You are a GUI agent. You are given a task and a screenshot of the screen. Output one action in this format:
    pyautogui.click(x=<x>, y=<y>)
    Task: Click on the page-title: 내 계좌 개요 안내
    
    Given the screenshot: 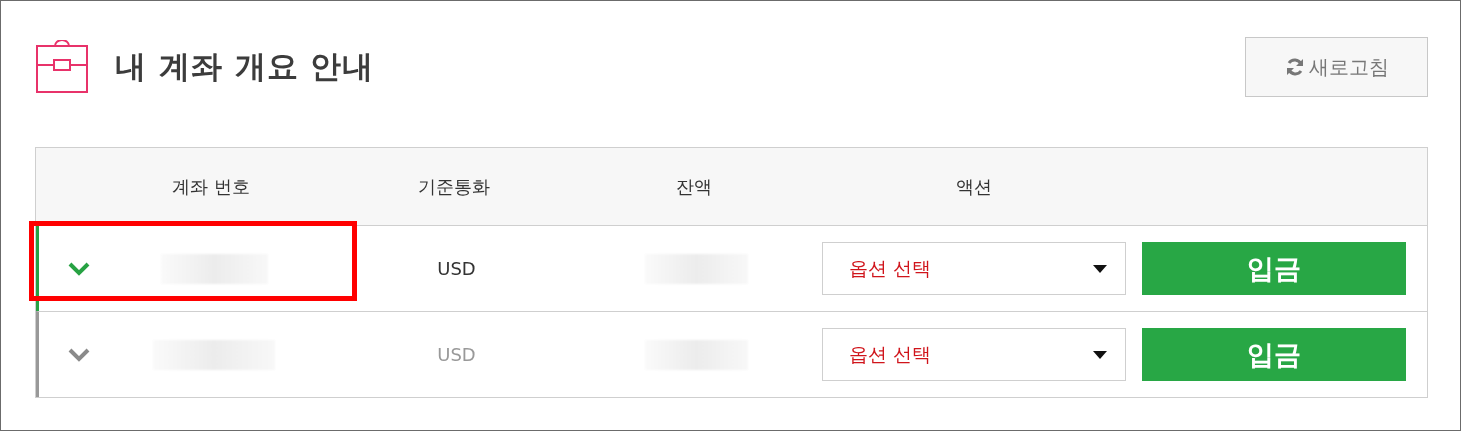 What is the action you would take?
    pyautogui.click(x=245, y=66)
    